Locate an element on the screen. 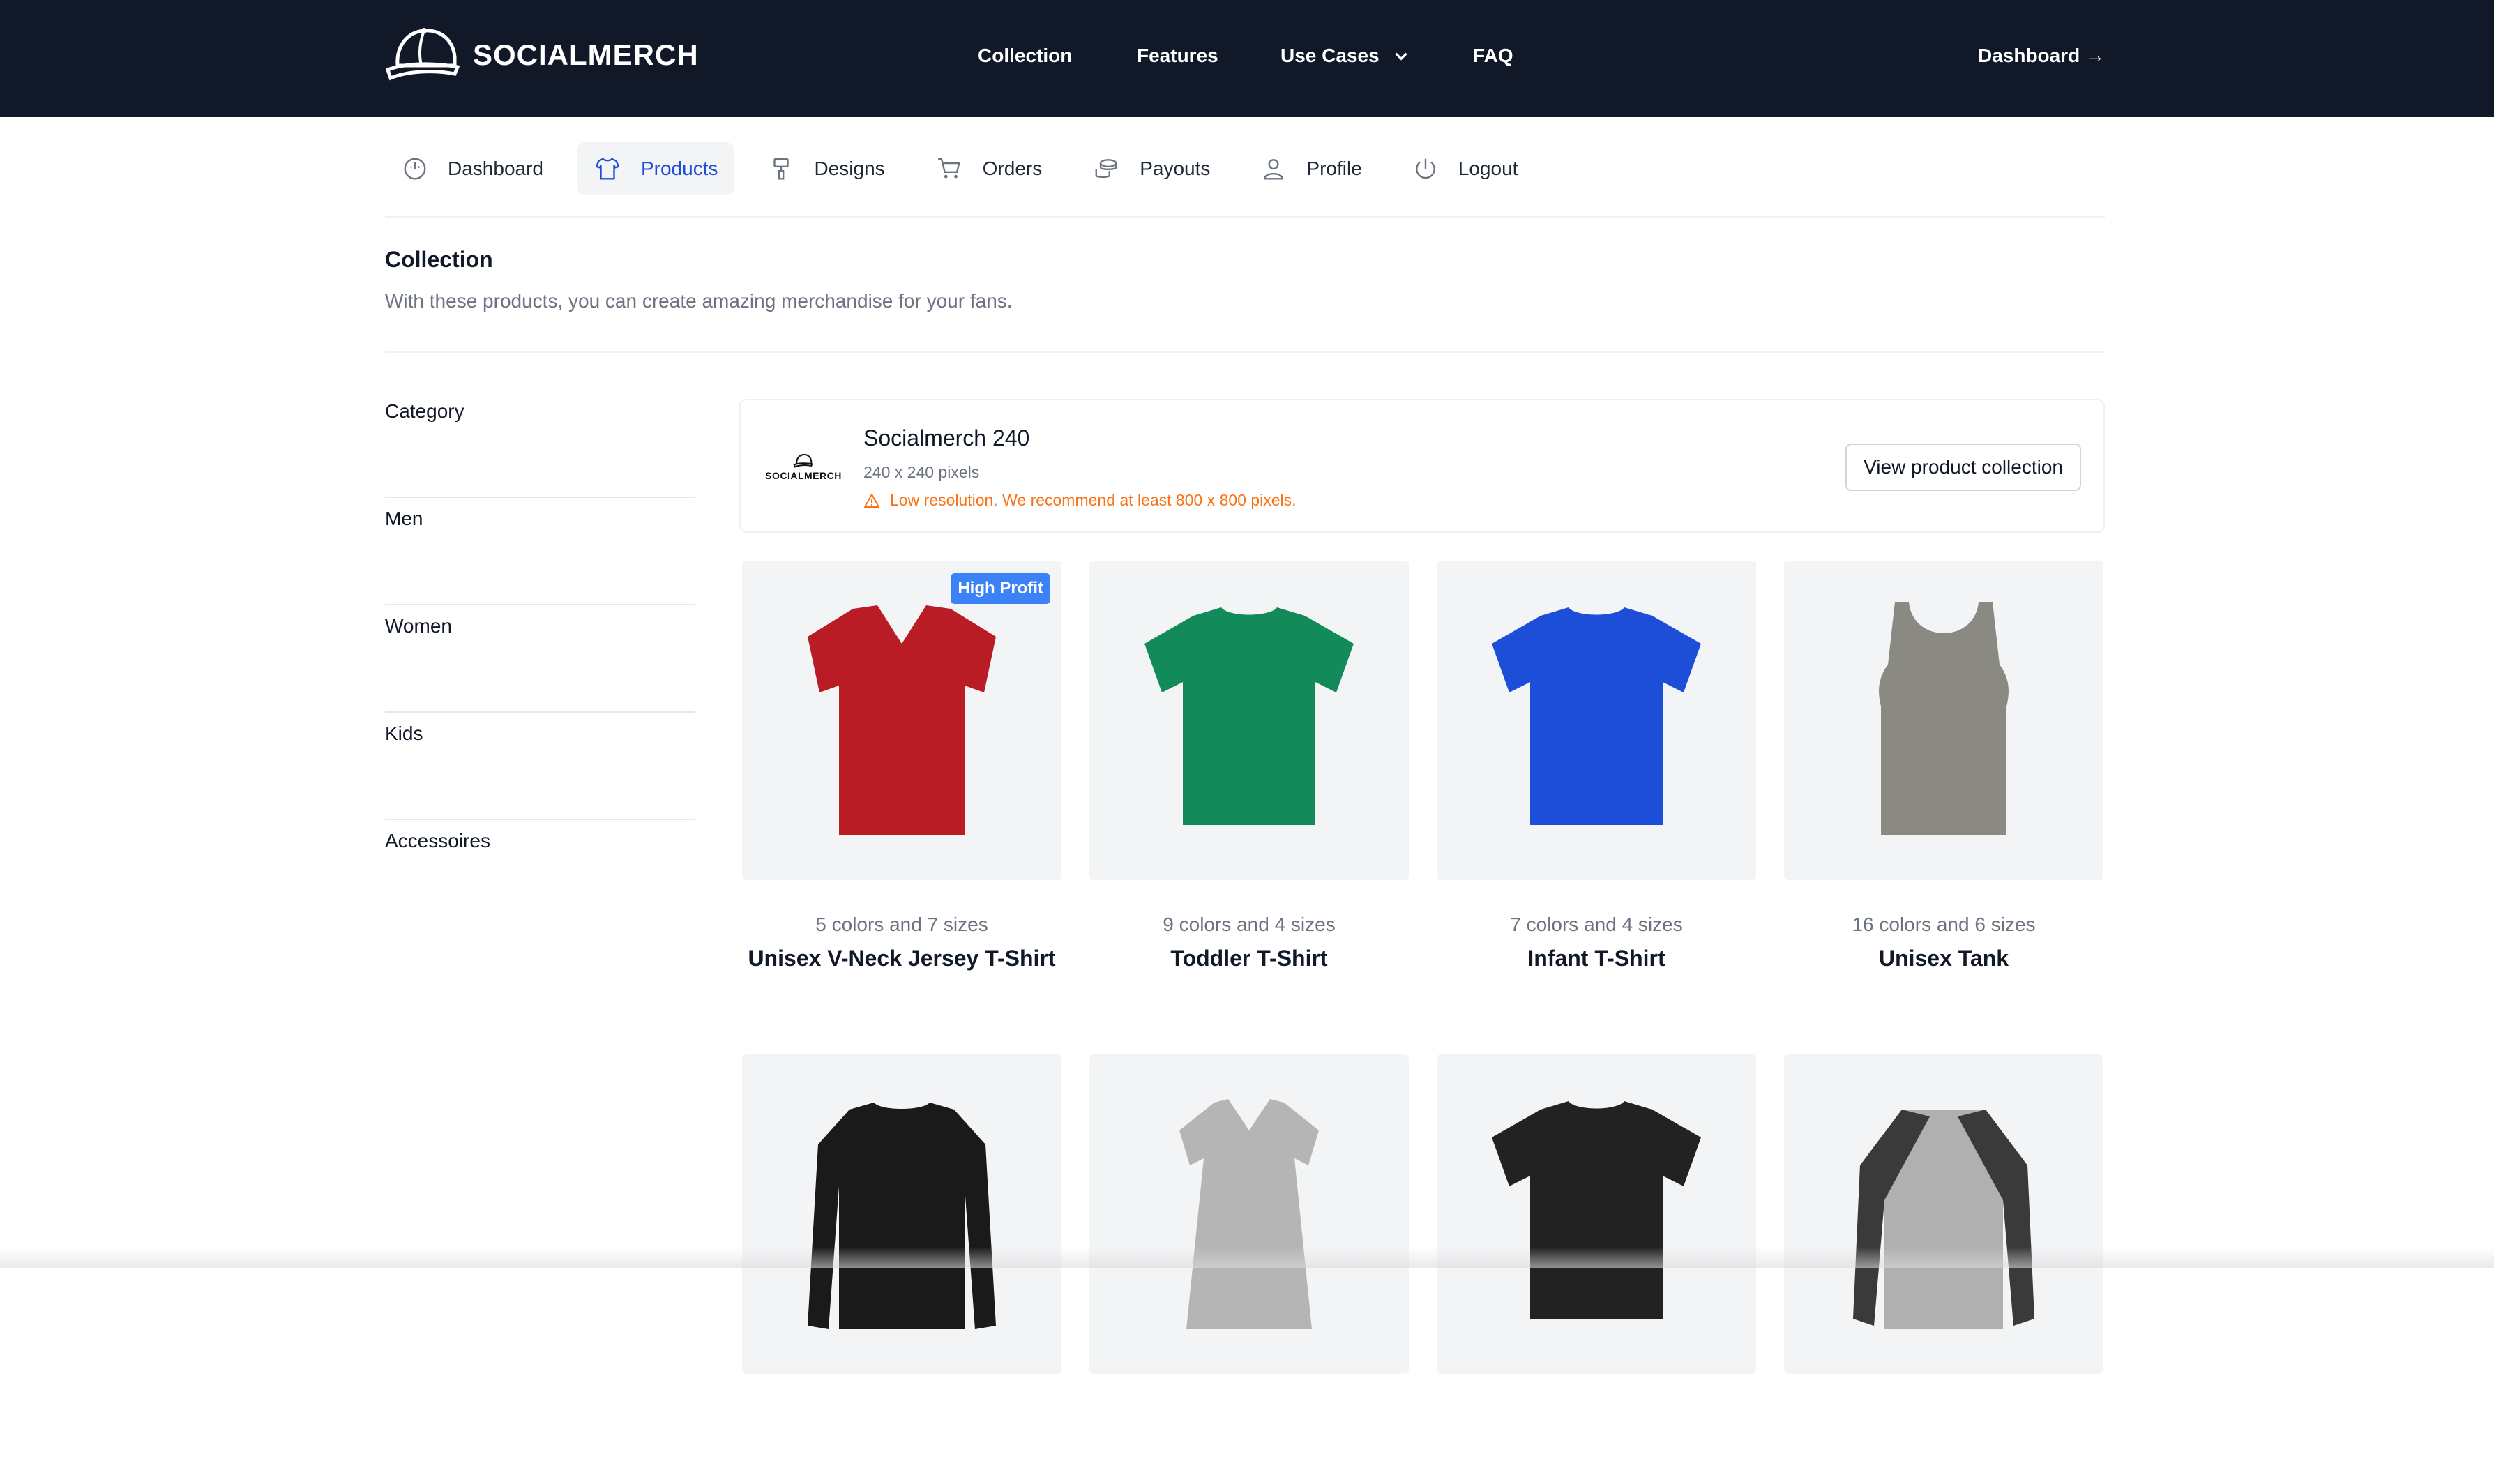  product-card: 9 colors and 4 sizes Toddler T-Shirt is located at coordinates (1249, 791).